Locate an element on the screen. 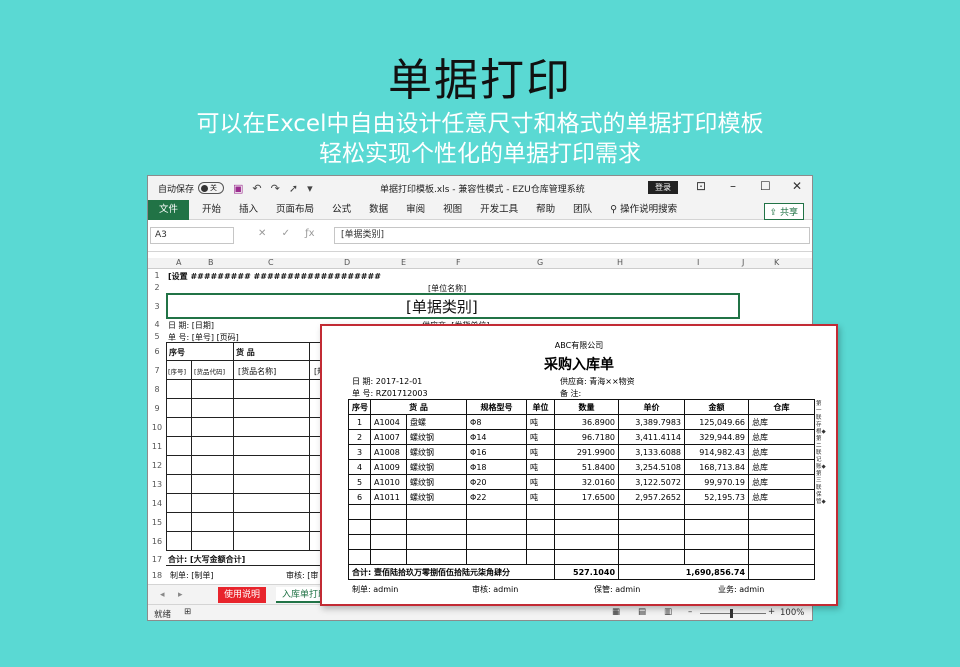  goods-header-cell: 货 品 is located at coordinates (245, 352).